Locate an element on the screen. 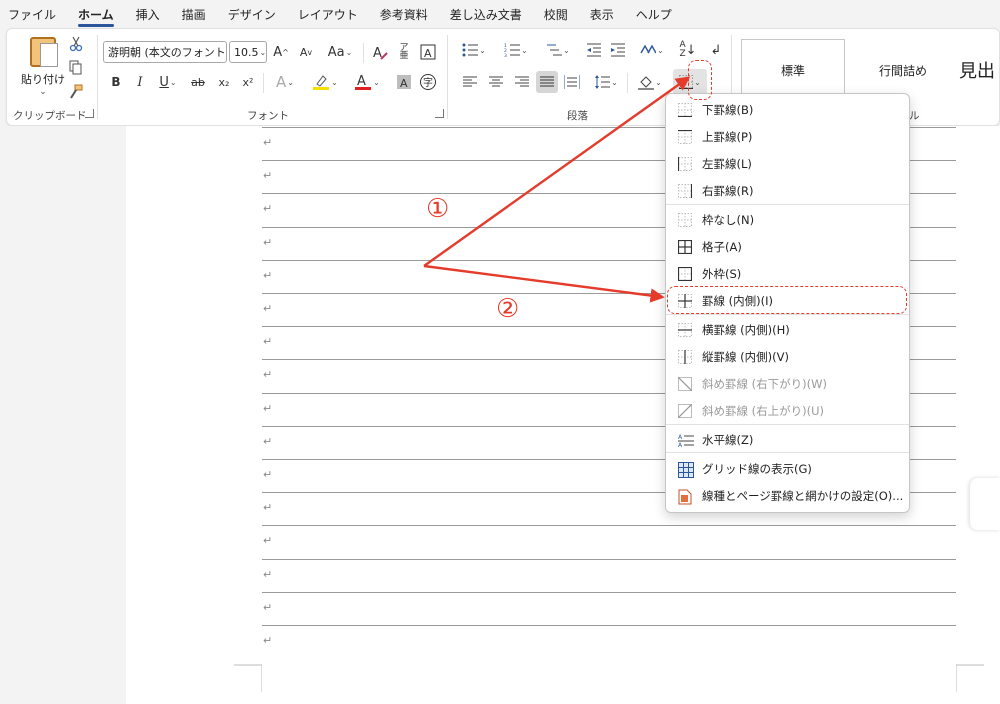 Image resolution: width=1000 pixels, height=704 pixels. bullets-button: ⌄ is located at coordinates (474, 50).